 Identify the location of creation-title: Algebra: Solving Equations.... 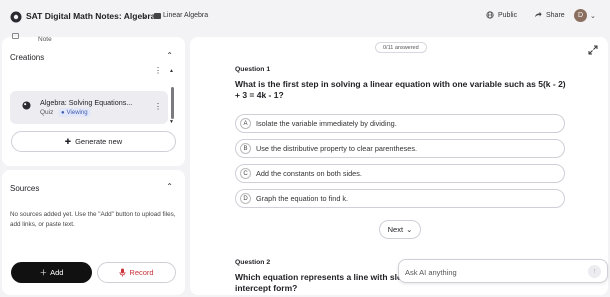
(86, 102).